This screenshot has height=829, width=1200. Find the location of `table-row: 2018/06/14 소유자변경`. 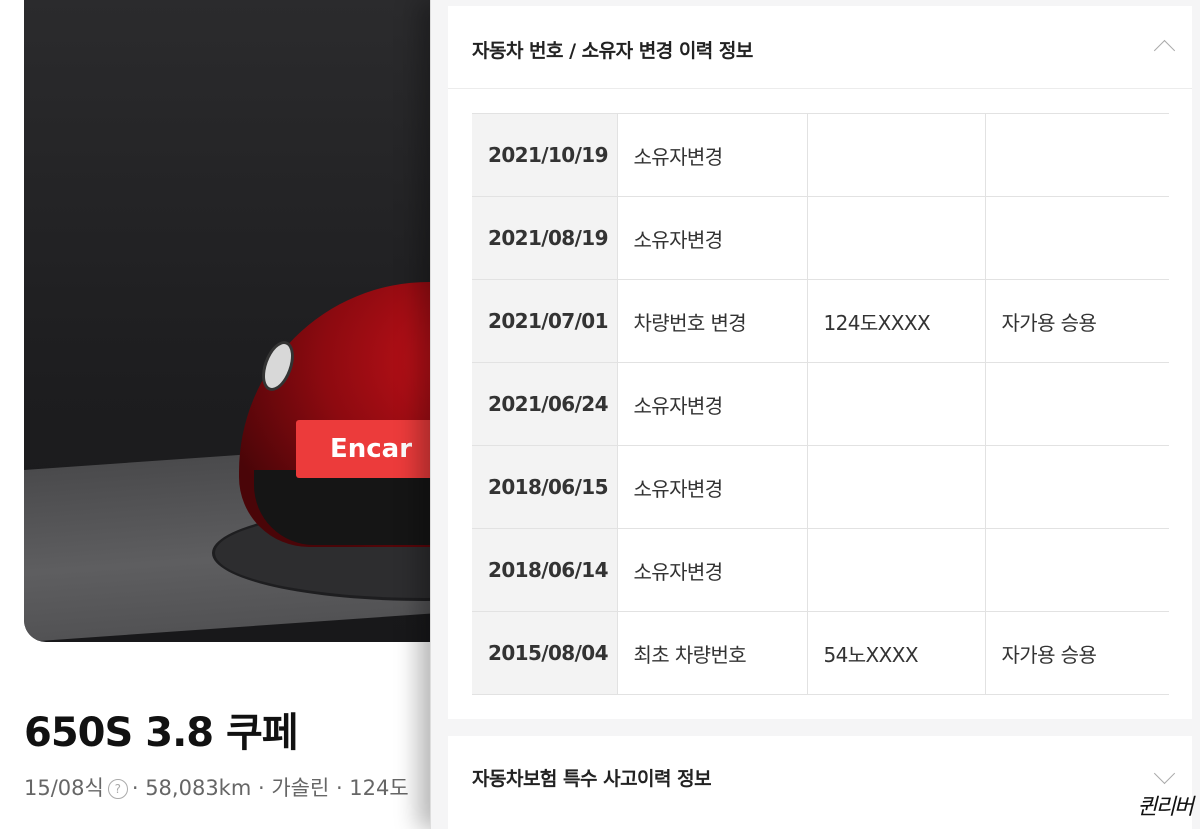

table-row: 2018/06/14 소유자변경 is located at coordinates (820, 570).